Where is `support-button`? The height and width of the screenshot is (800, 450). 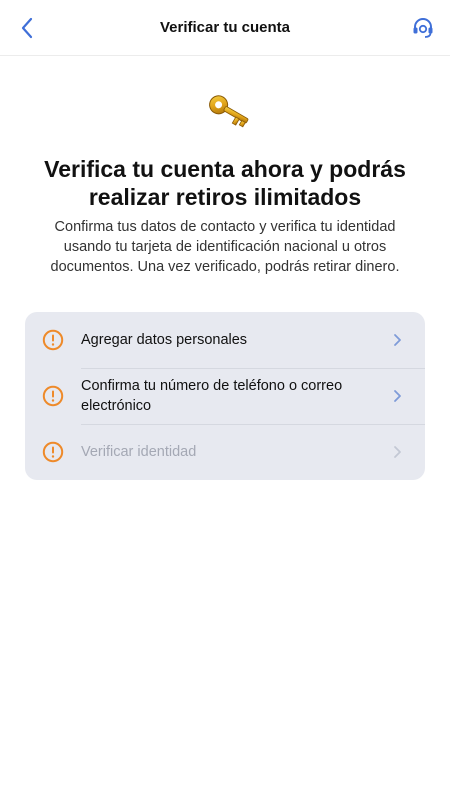 support-button is located at coordinates (423, 28).